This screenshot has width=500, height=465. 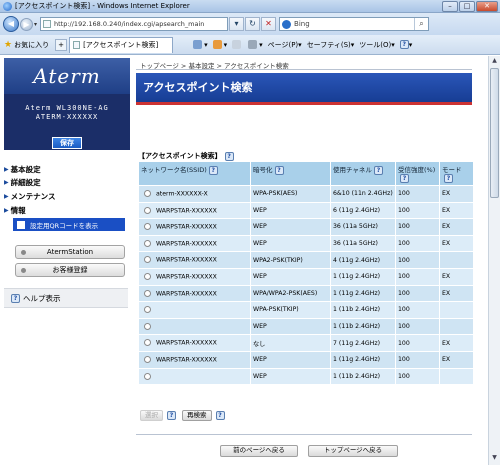 What do you see at coordinates (306, 210) in the screenshot?
I see `table-row: WARPSTAR-XXXXXX WEP 6 (11g 2.4GHz) 100 EX` at bounding box center [306, 210].